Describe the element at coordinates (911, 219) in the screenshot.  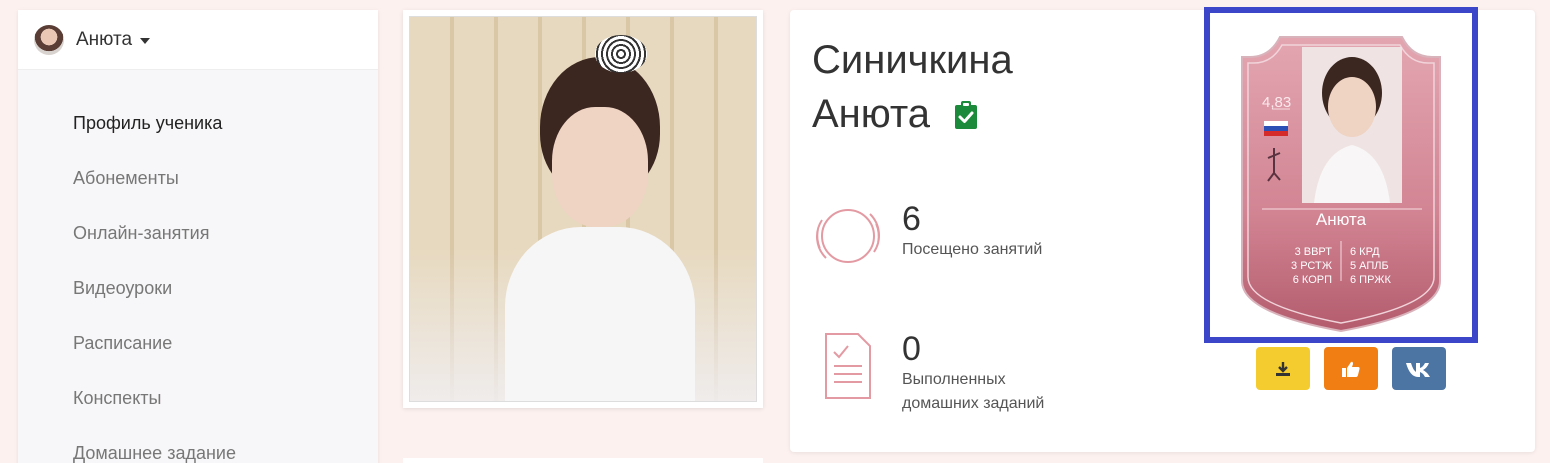
I see `visited-count: 6` at that location.